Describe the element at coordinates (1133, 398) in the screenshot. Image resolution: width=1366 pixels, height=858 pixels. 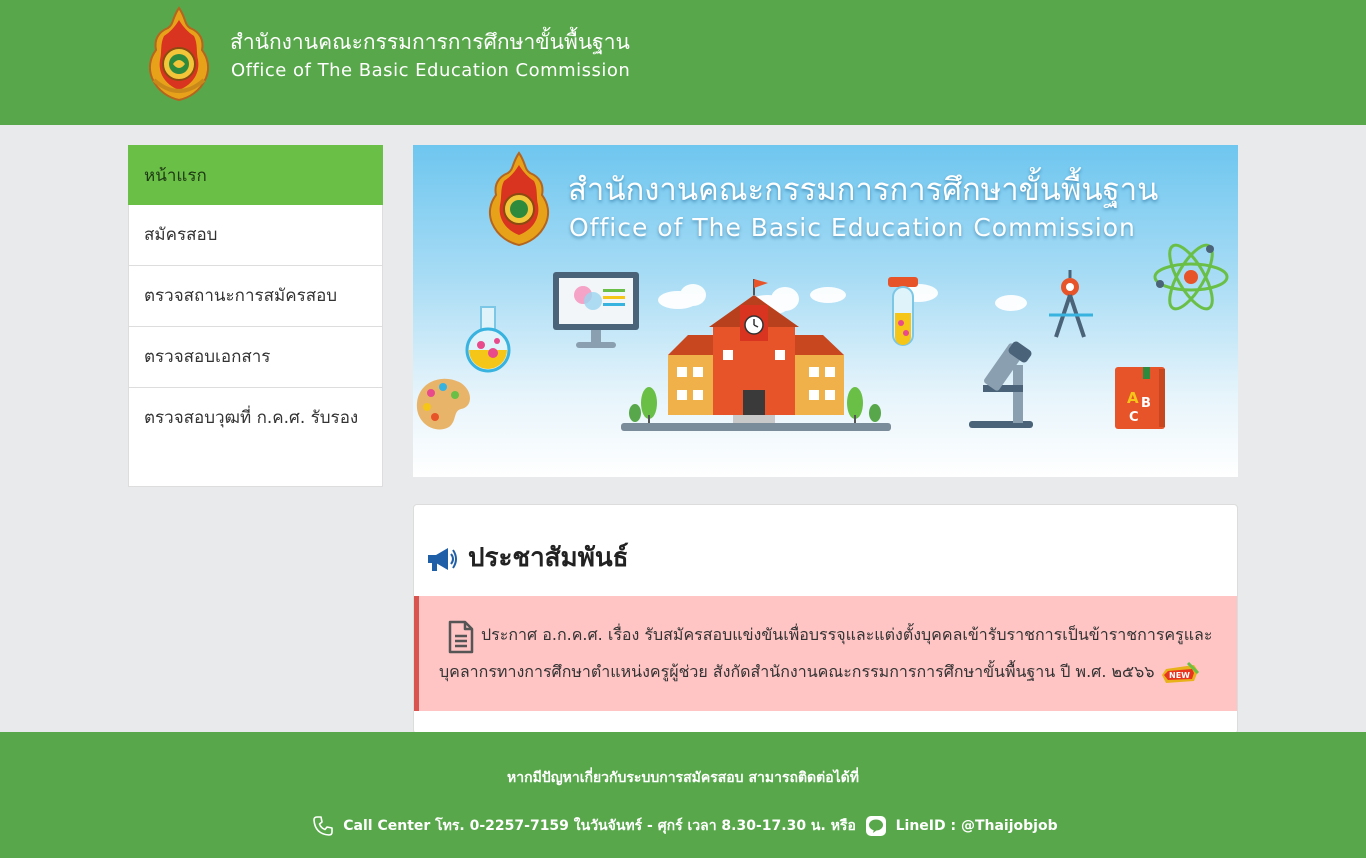
I see `svg-text: A` at that location.